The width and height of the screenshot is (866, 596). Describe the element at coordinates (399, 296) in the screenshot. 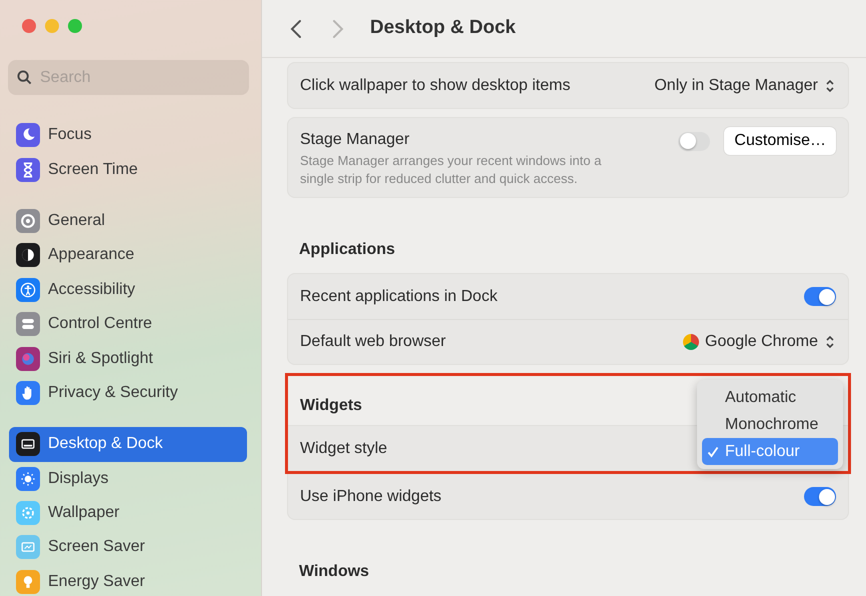

I see `setting-label: Recent applications in Dock` at that location.